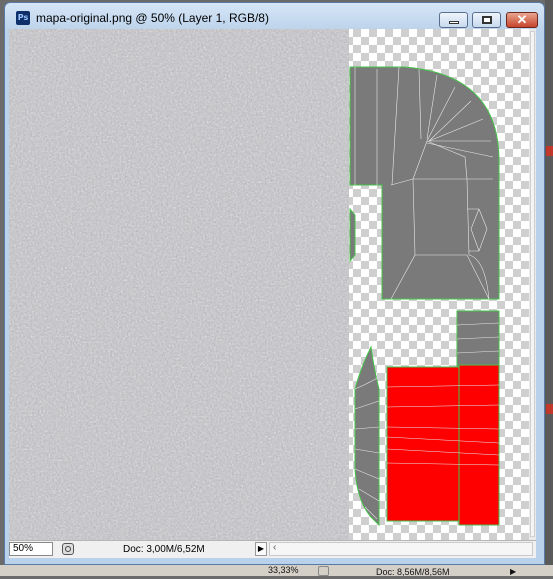  What do you see at coordinates (401, 549) in the screenshot?
I see `horizontal-scrollbar: ‹` at bounding box center [401, 549].